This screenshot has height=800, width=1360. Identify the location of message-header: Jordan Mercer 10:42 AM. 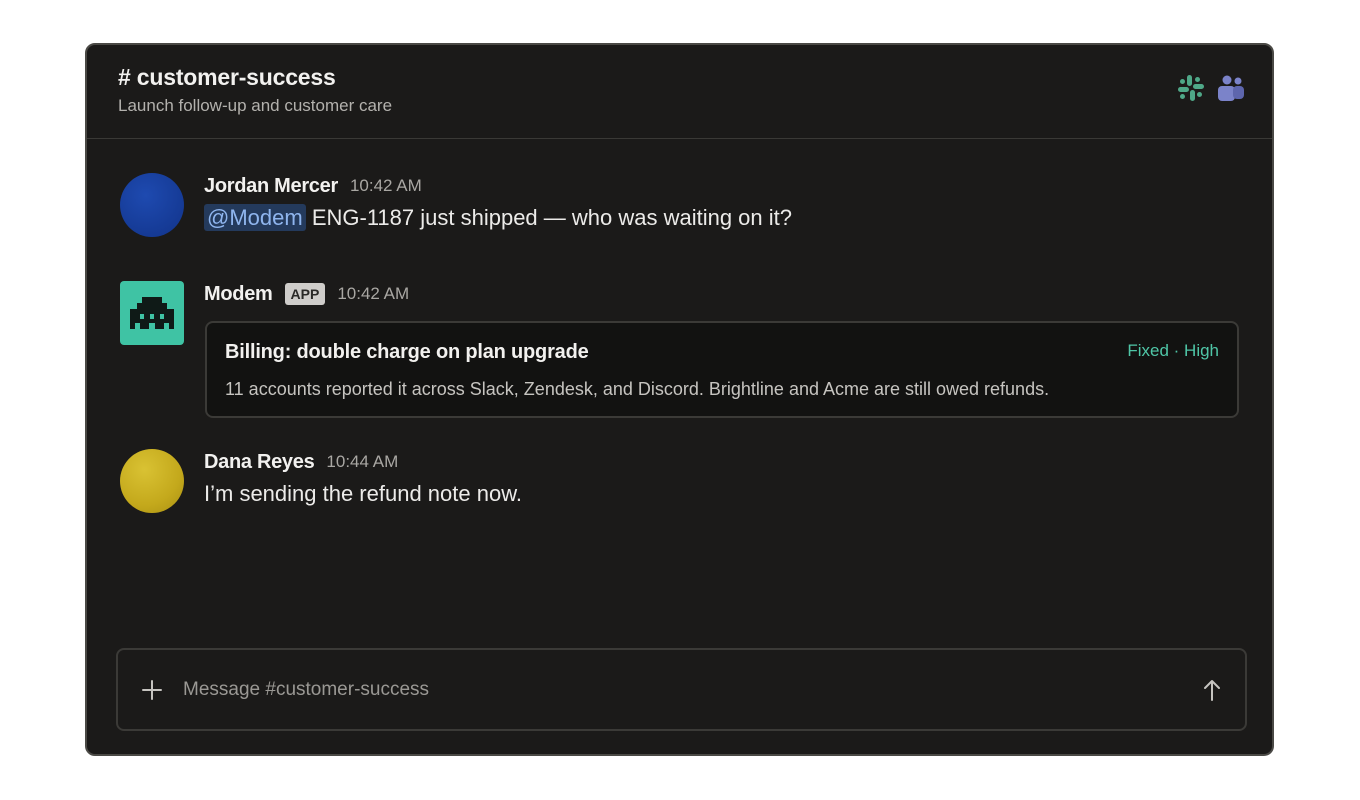
(313, 186).